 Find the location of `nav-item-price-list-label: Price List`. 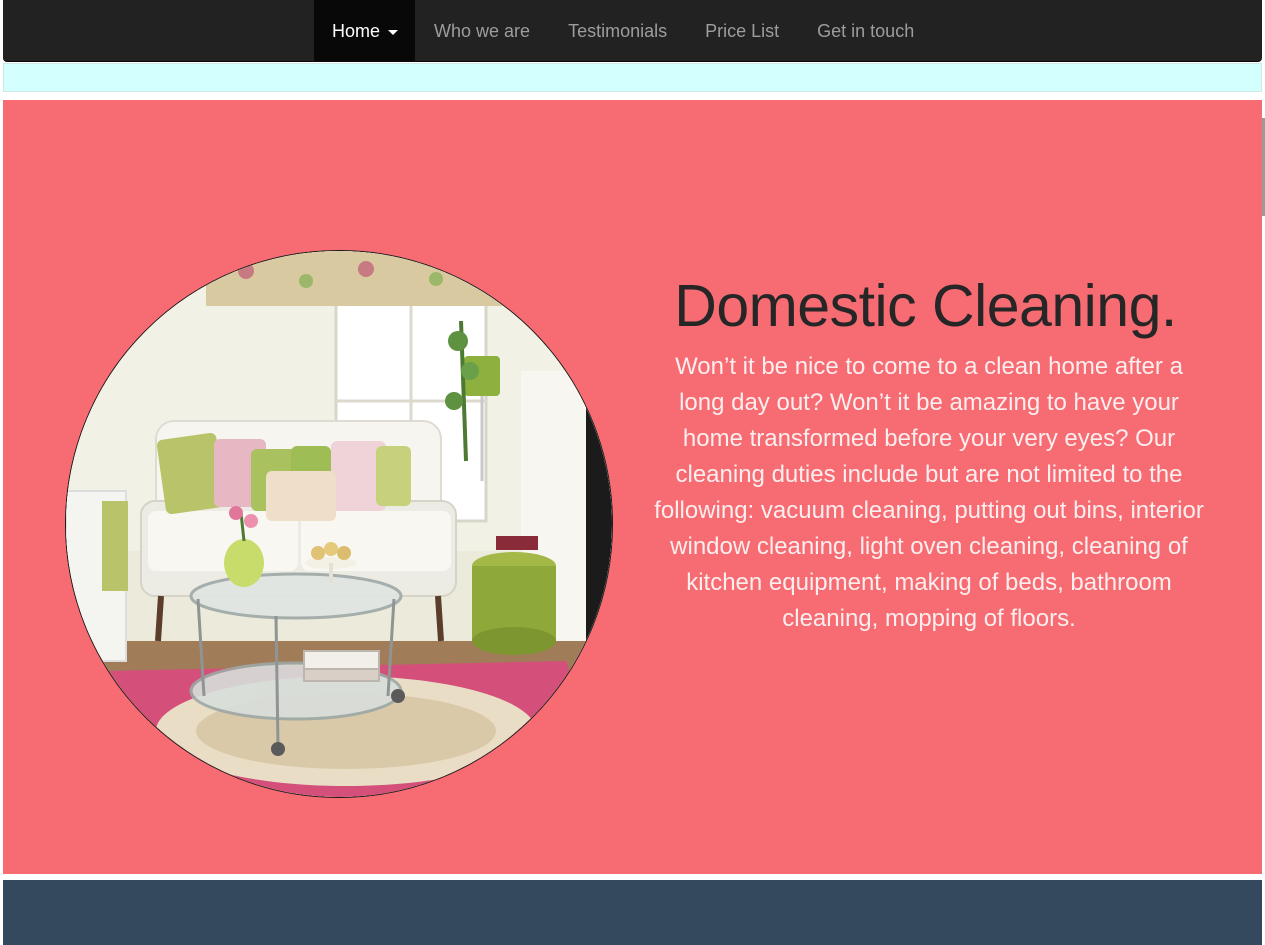

nav-item-price-list-label: Price List is located at coordinates (742, 30).